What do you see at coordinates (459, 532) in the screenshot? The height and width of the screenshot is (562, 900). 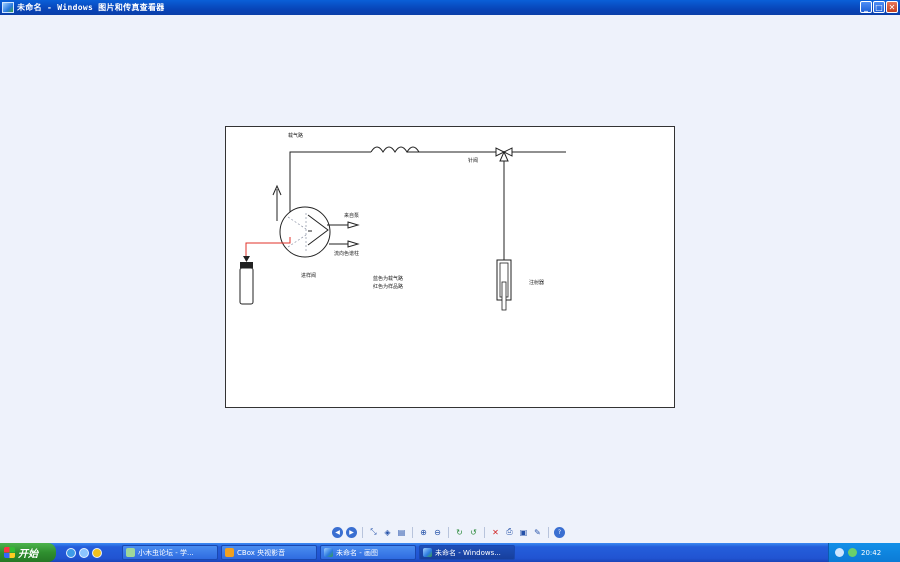 I see `rotate-clockwise-button: ↻` at bounding box center [459, 532].